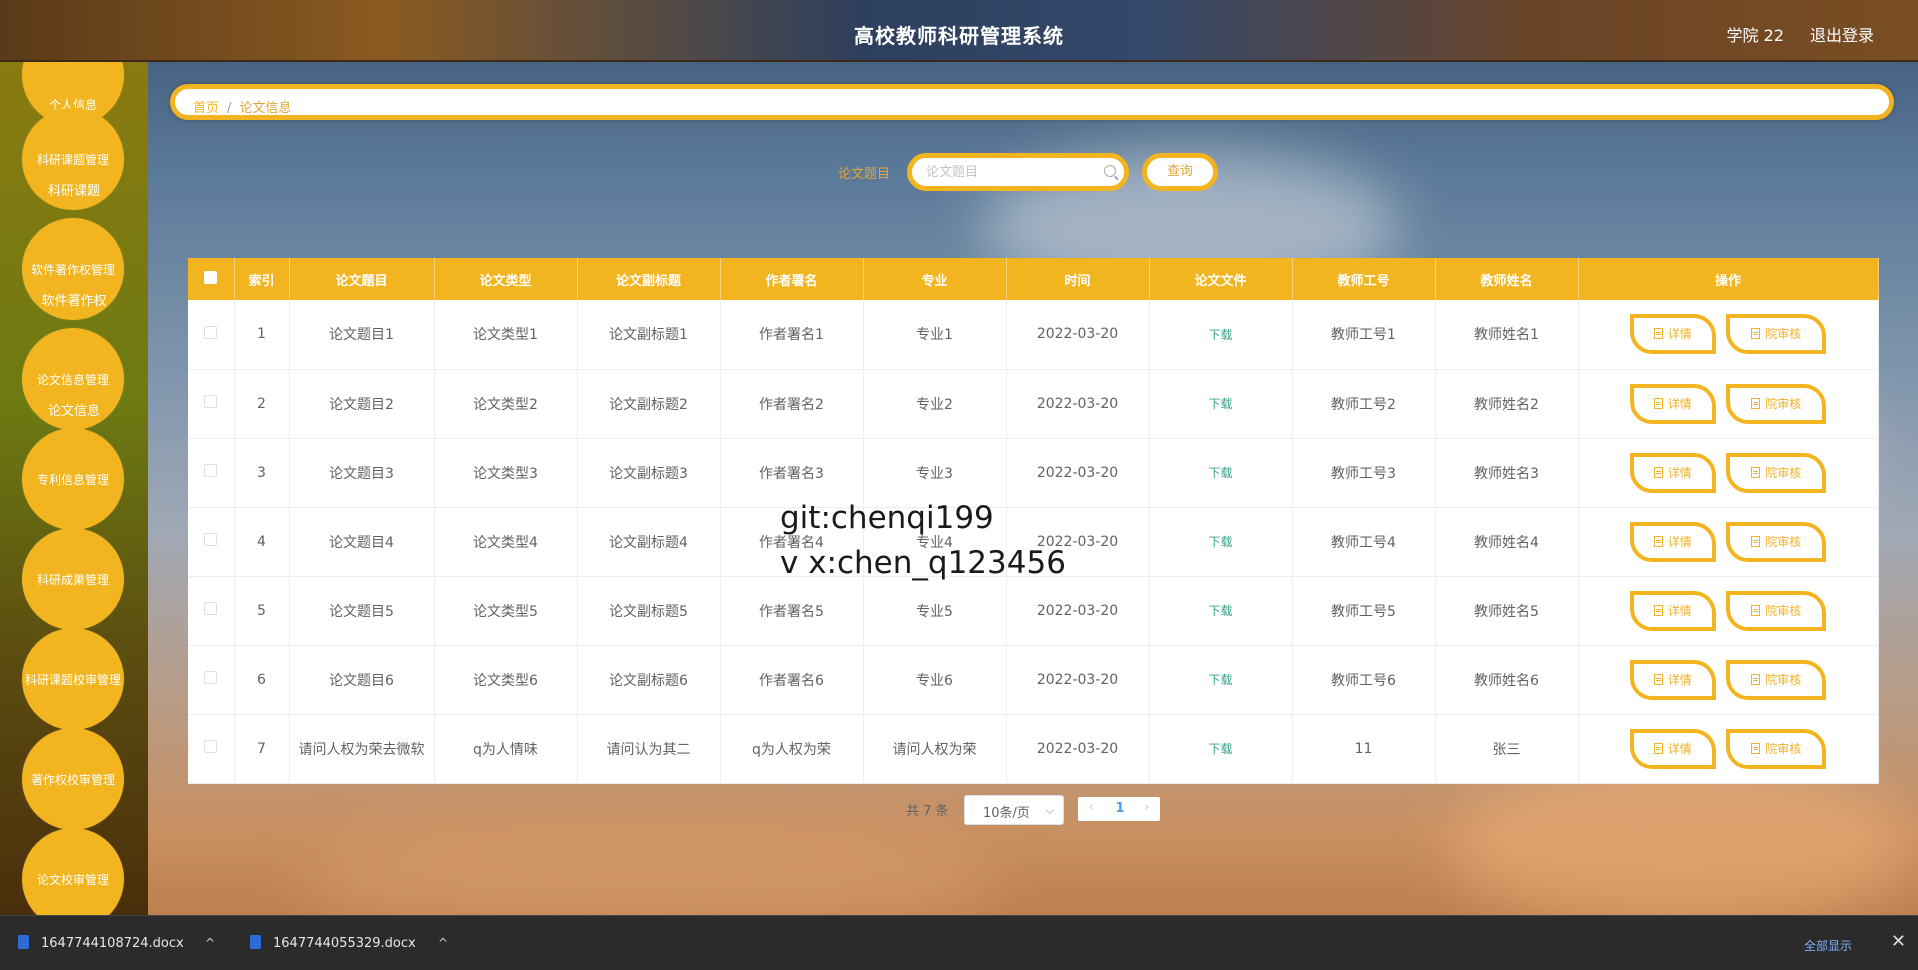  Describe the element at coordinates (1755, 35) in the screenshot. I see `current-user: 学院 22` at that location.